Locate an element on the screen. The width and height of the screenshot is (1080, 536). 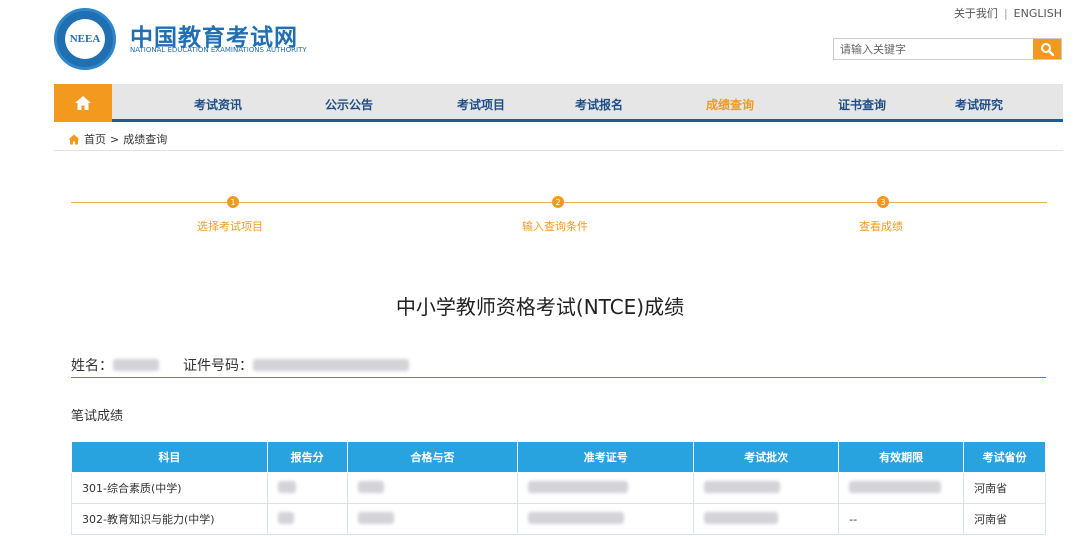
search-icon is located at coordinates (1047, 49).